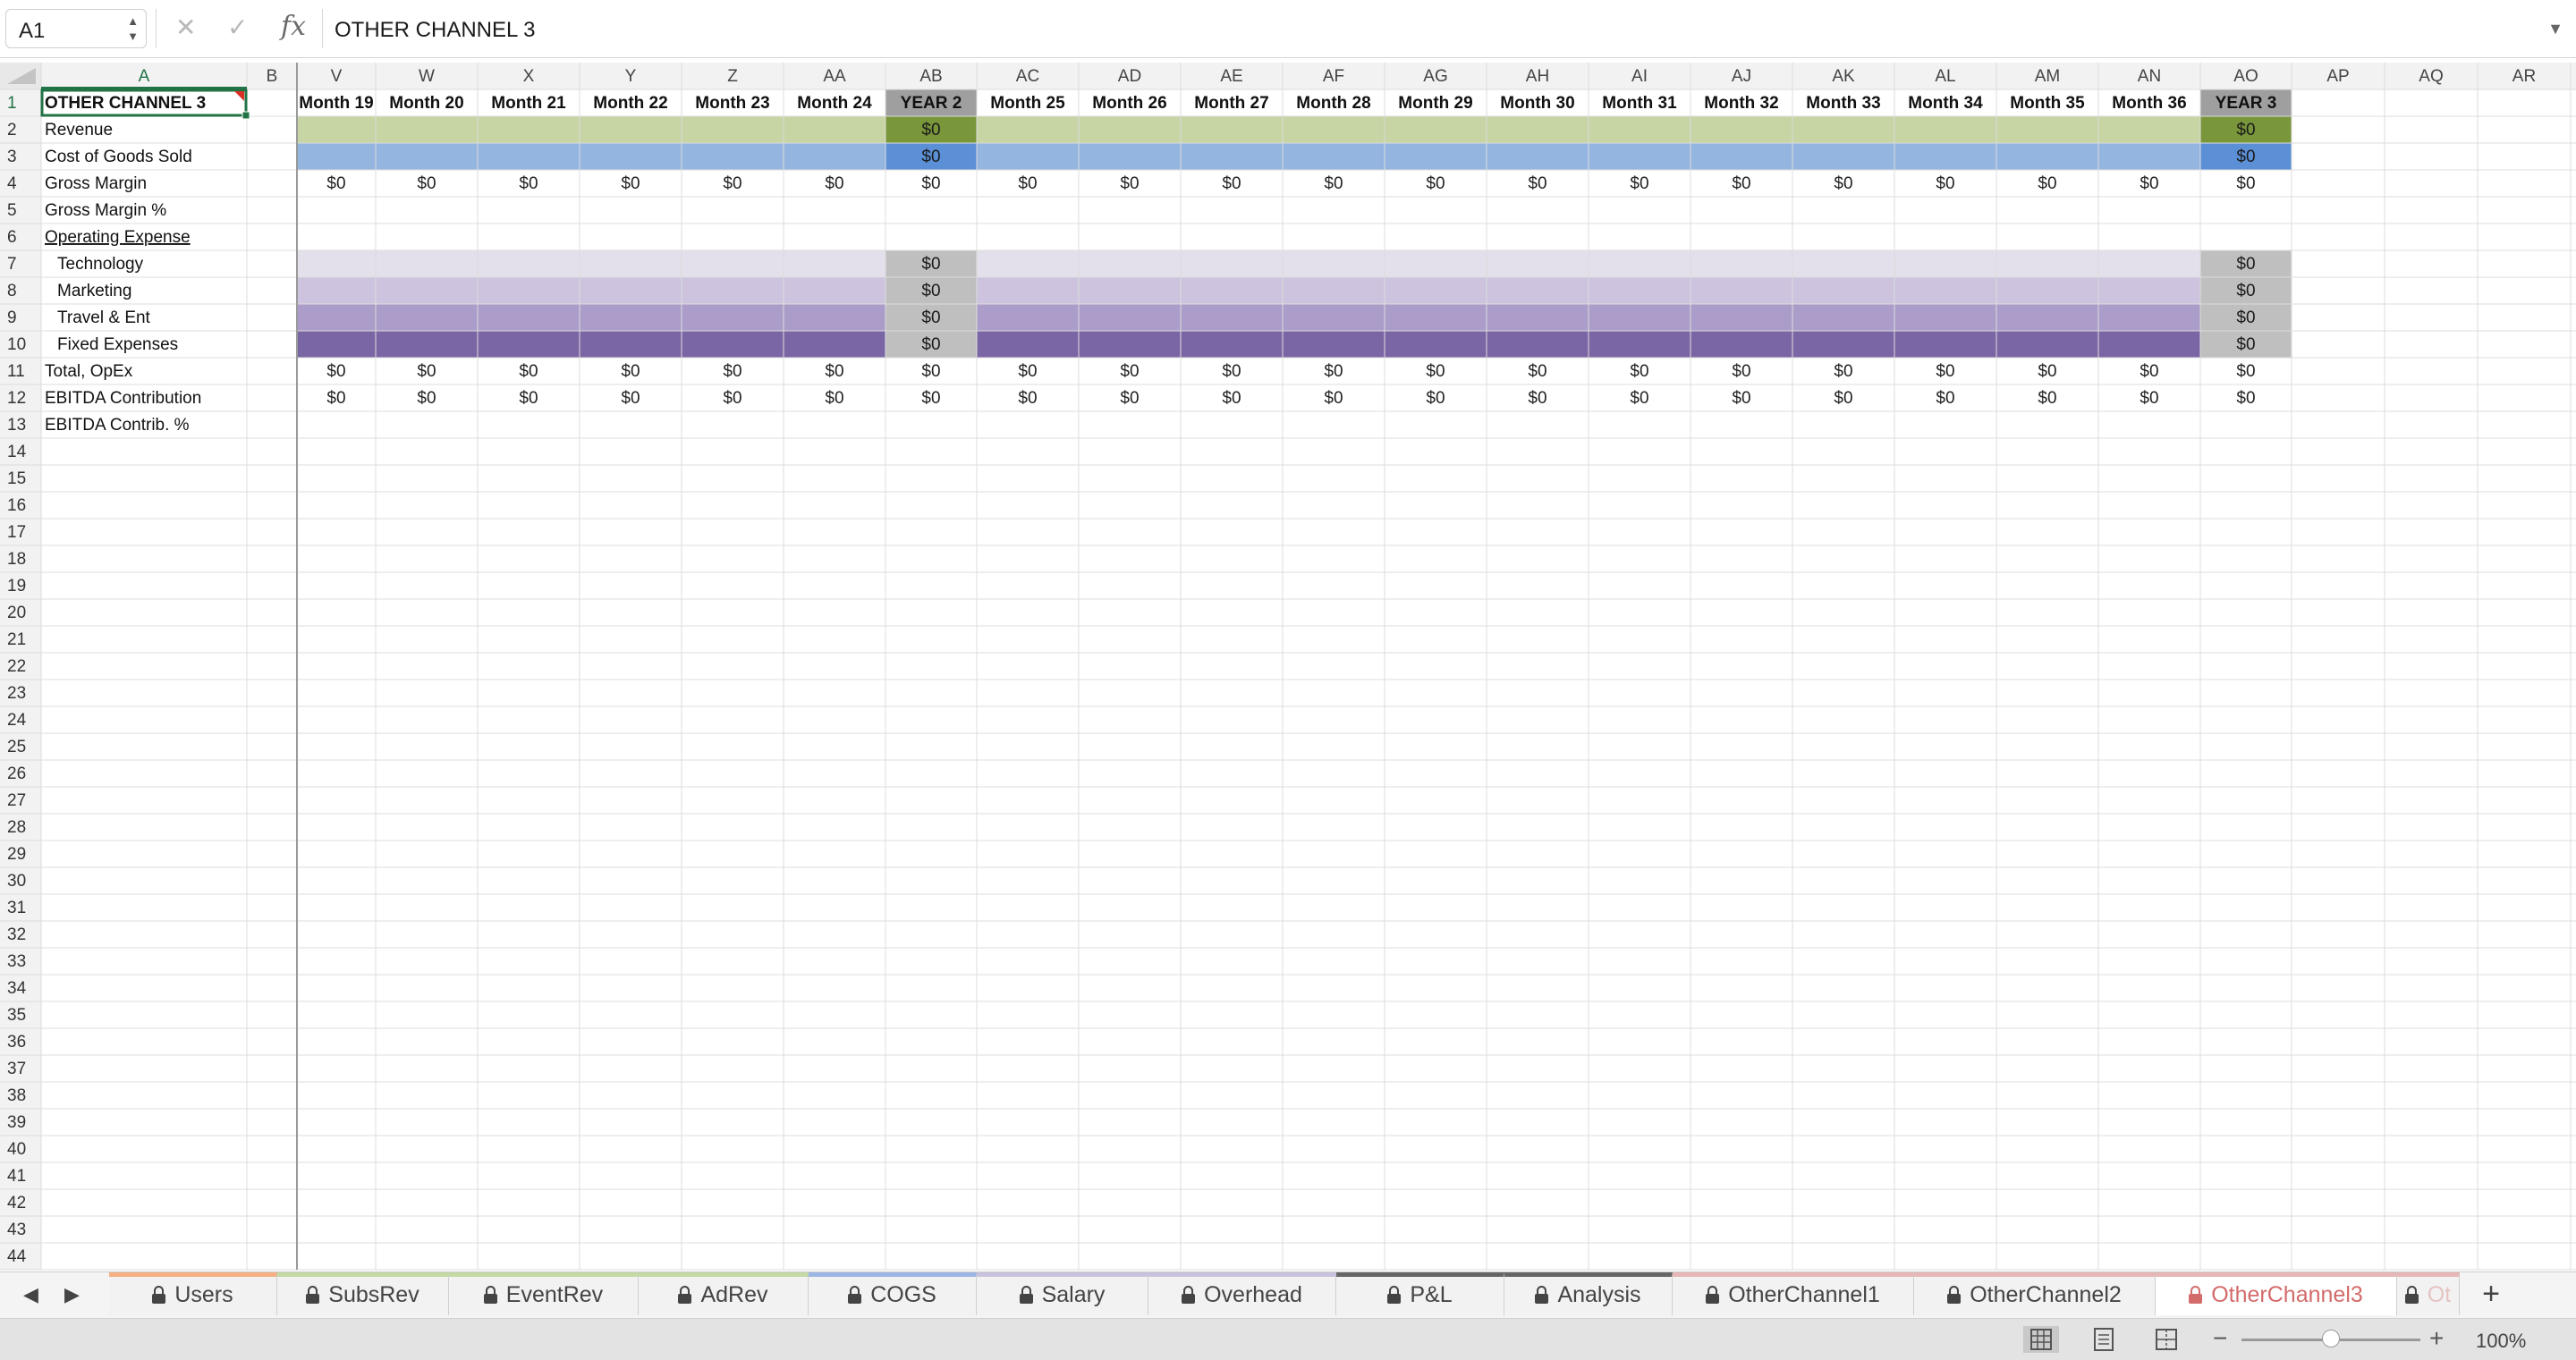  What do you see at coordinates (2287, 1294) in the screenshot?
I see `sheet-tab-label: OtherChannel3` at bounding box center [2287, 1294].